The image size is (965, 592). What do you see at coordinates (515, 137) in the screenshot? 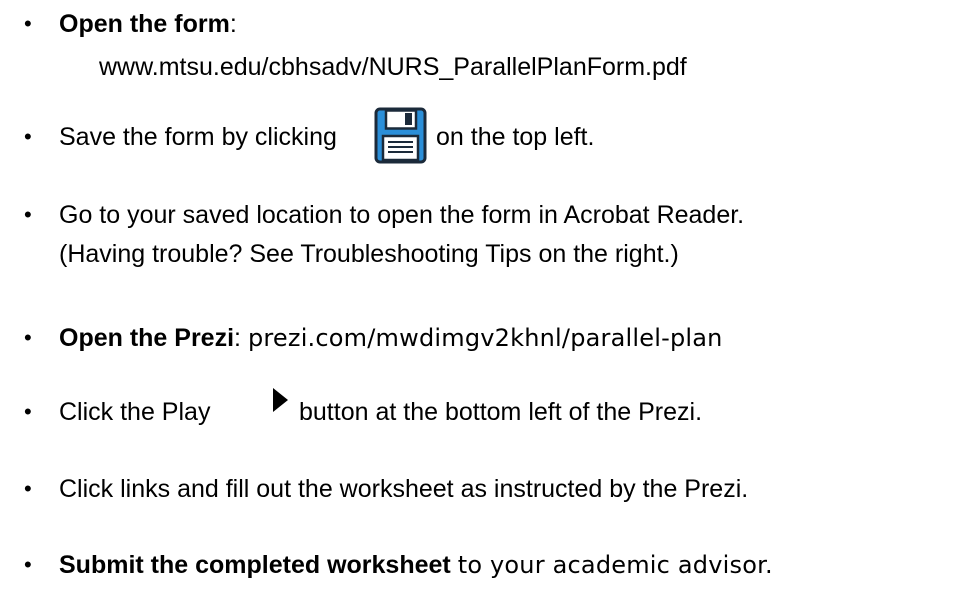
I see `save-form-suffix: on the top left.` at bounding box center [515, 137].